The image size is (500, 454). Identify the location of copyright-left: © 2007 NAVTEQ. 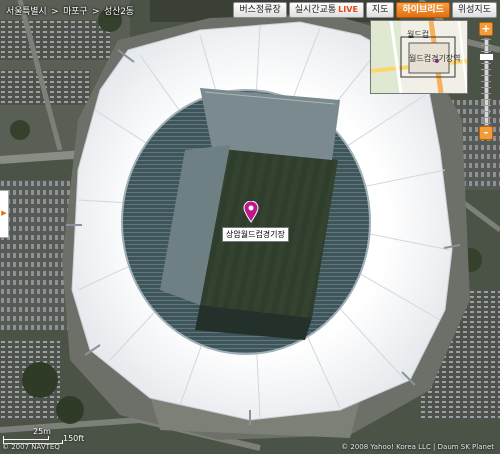
(31, 447).